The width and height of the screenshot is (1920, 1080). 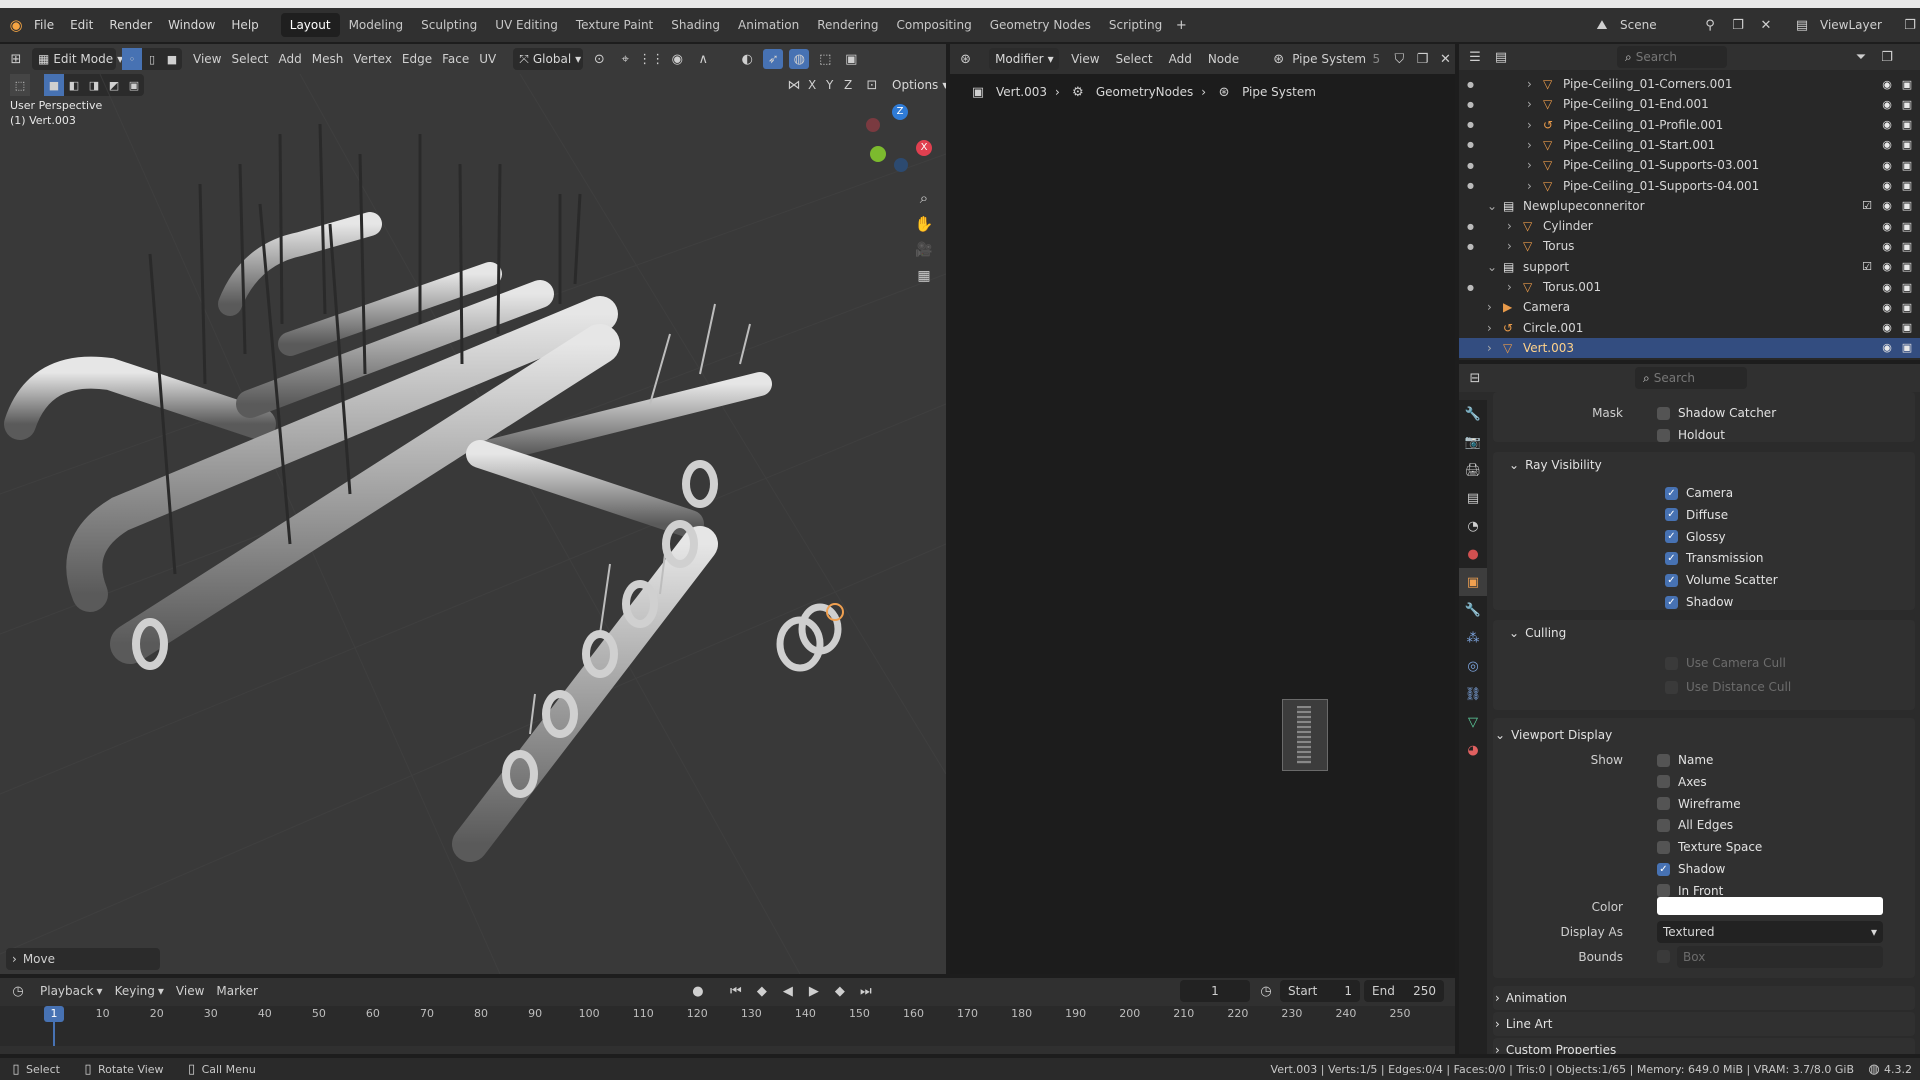 I want to click on viewport-menu-face: Face, so click(x=455, y=59).